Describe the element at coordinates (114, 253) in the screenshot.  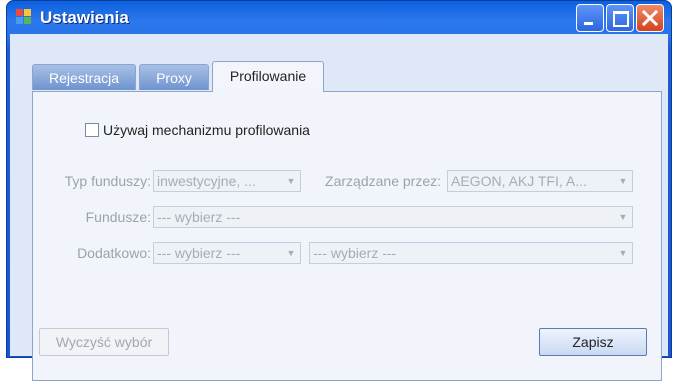
I see `additional-label: Dodatkowo:` at that location.